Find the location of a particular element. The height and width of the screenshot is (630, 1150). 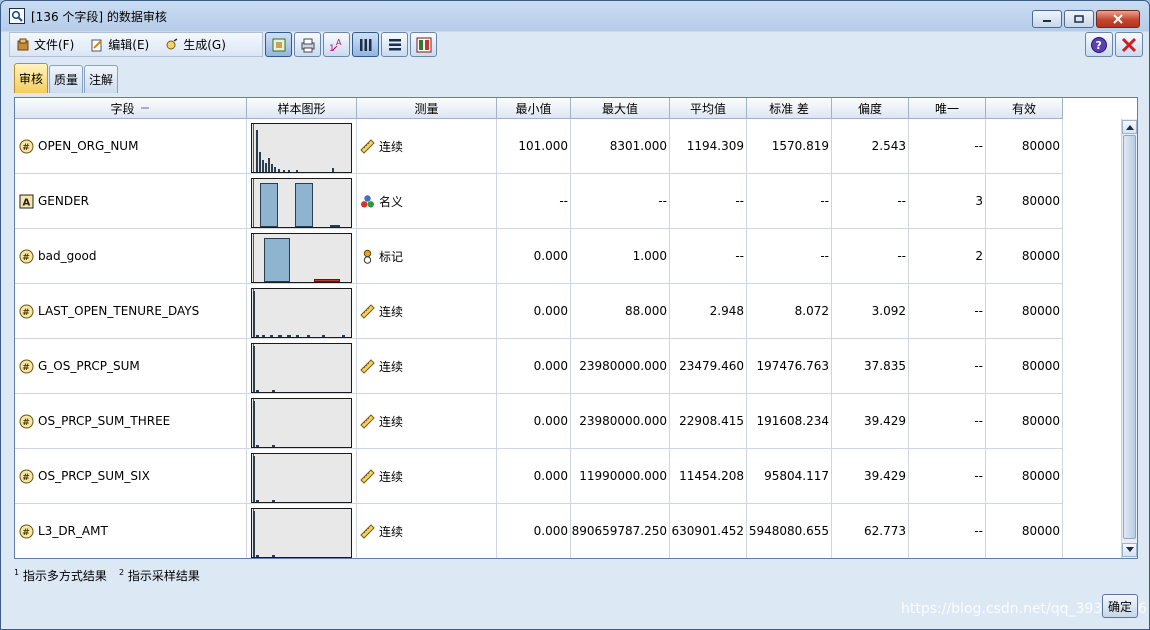

tab-audit: 审核 is located at coordinates (31, 78).